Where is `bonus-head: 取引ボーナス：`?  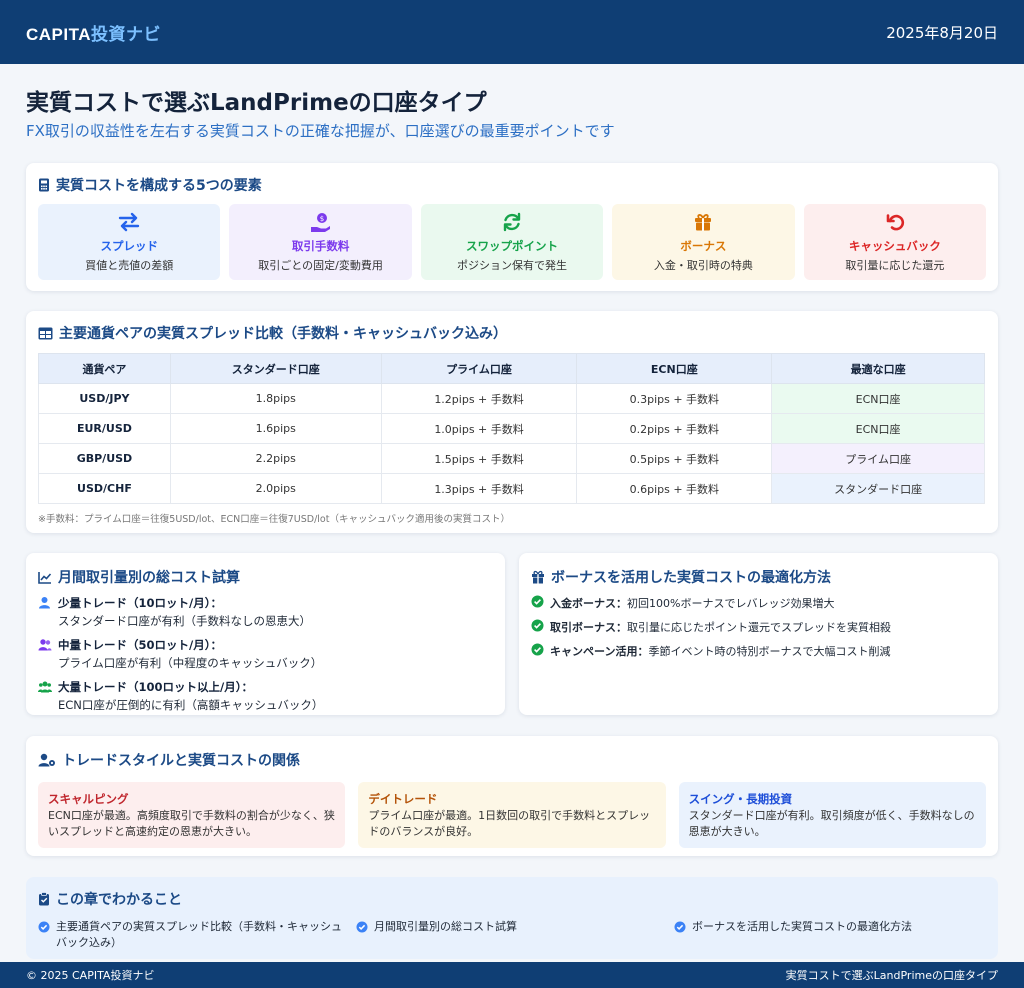 bonus-head: 取引ボーナス： is located at coordinates (588, 627).